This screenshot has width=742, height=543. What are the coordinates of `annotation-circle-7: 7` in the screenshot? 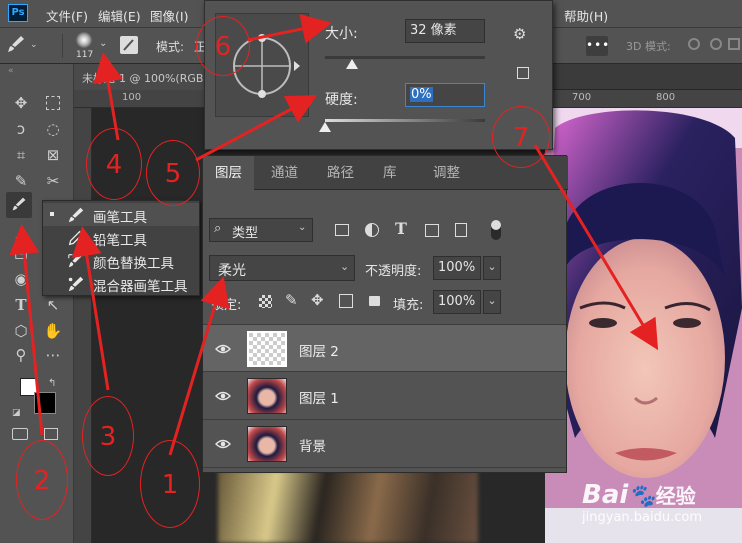 It's located at (521, 137).